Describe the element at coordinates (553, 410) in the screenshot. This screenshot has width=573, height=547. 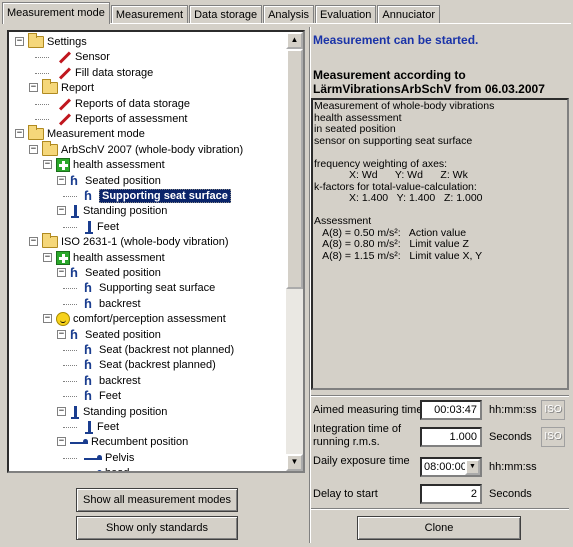
I see `aimed-iso-button: ISO` at that location.